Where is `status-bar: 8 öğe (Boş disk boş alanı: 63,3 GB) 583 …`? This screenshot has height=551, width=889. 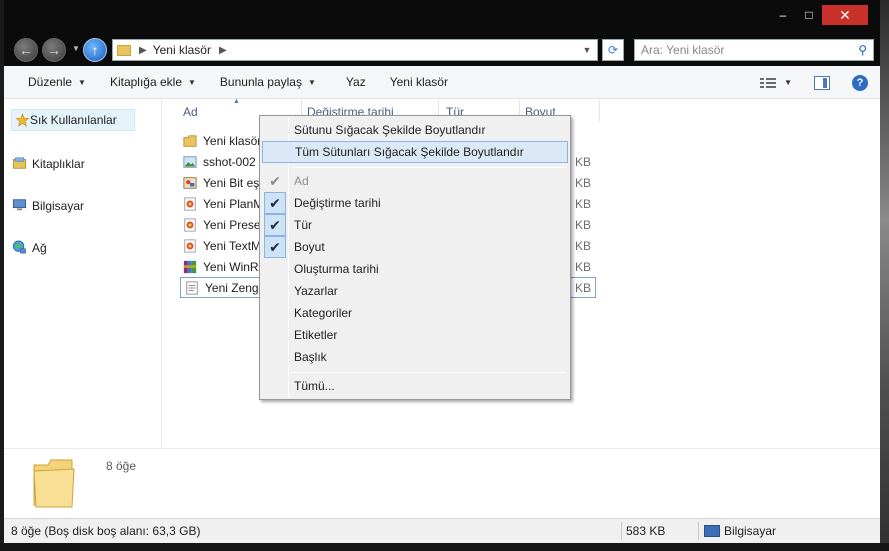 status-bar: 8 öğe (Boş disk boş alanı: 63,3 GB) 583 … is located at coordinates (442, 530).